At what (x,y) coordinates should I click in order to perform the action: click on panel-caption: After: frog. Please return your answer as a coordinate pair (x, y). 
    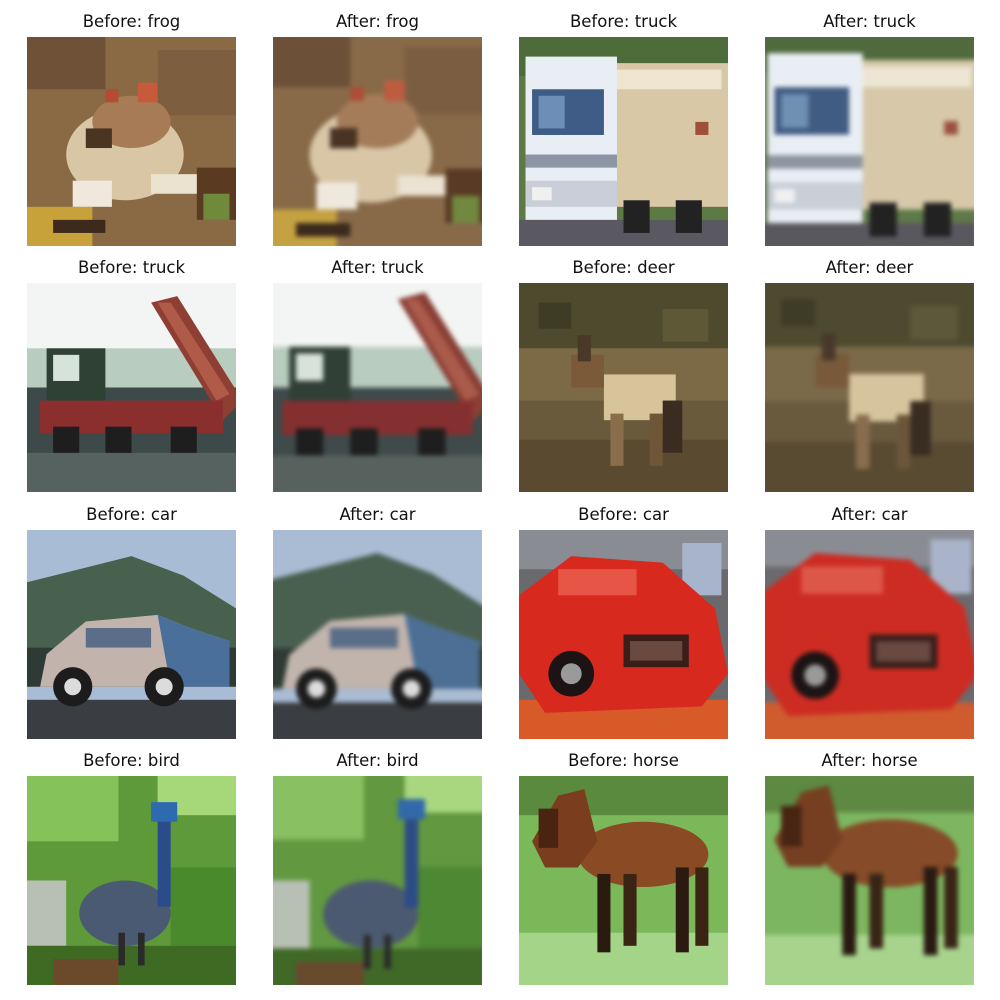
    Looking at the image, I should click on (377, 21).